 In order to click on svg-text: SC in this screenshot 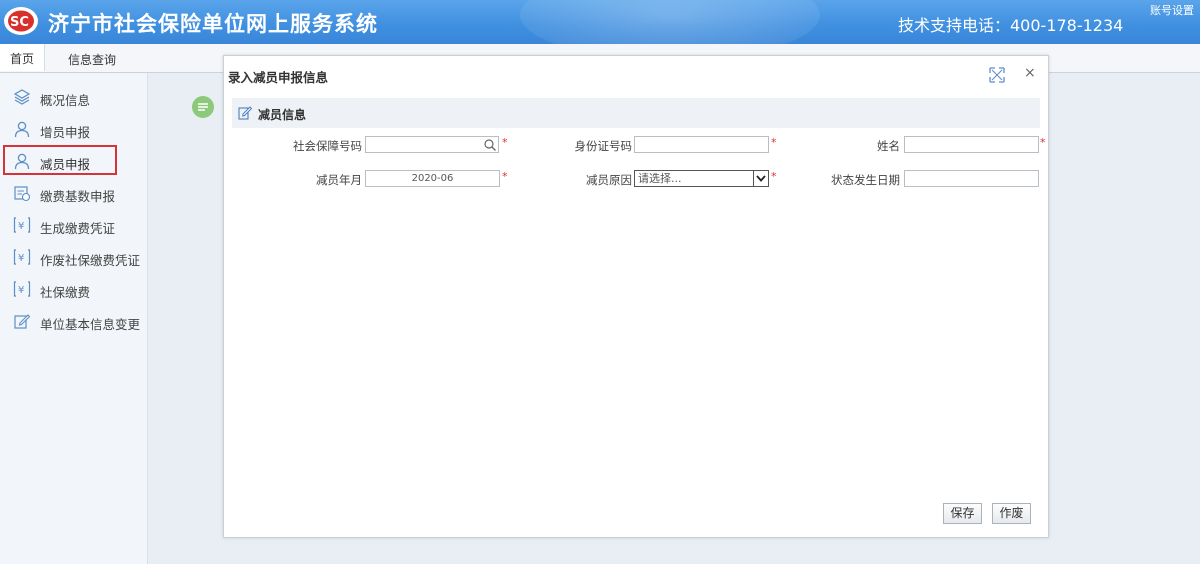, I will do `click(19, 22)`.